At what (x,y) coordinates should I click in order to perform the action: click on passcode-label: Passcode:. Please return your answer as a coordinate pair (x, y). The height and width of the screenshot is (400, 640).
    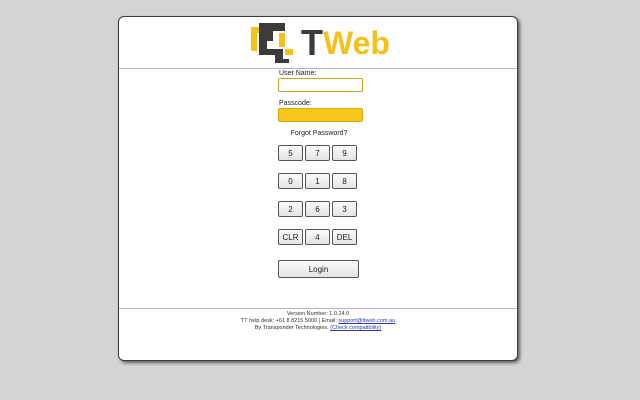
    Looking at the image, I should click on (295, 103).